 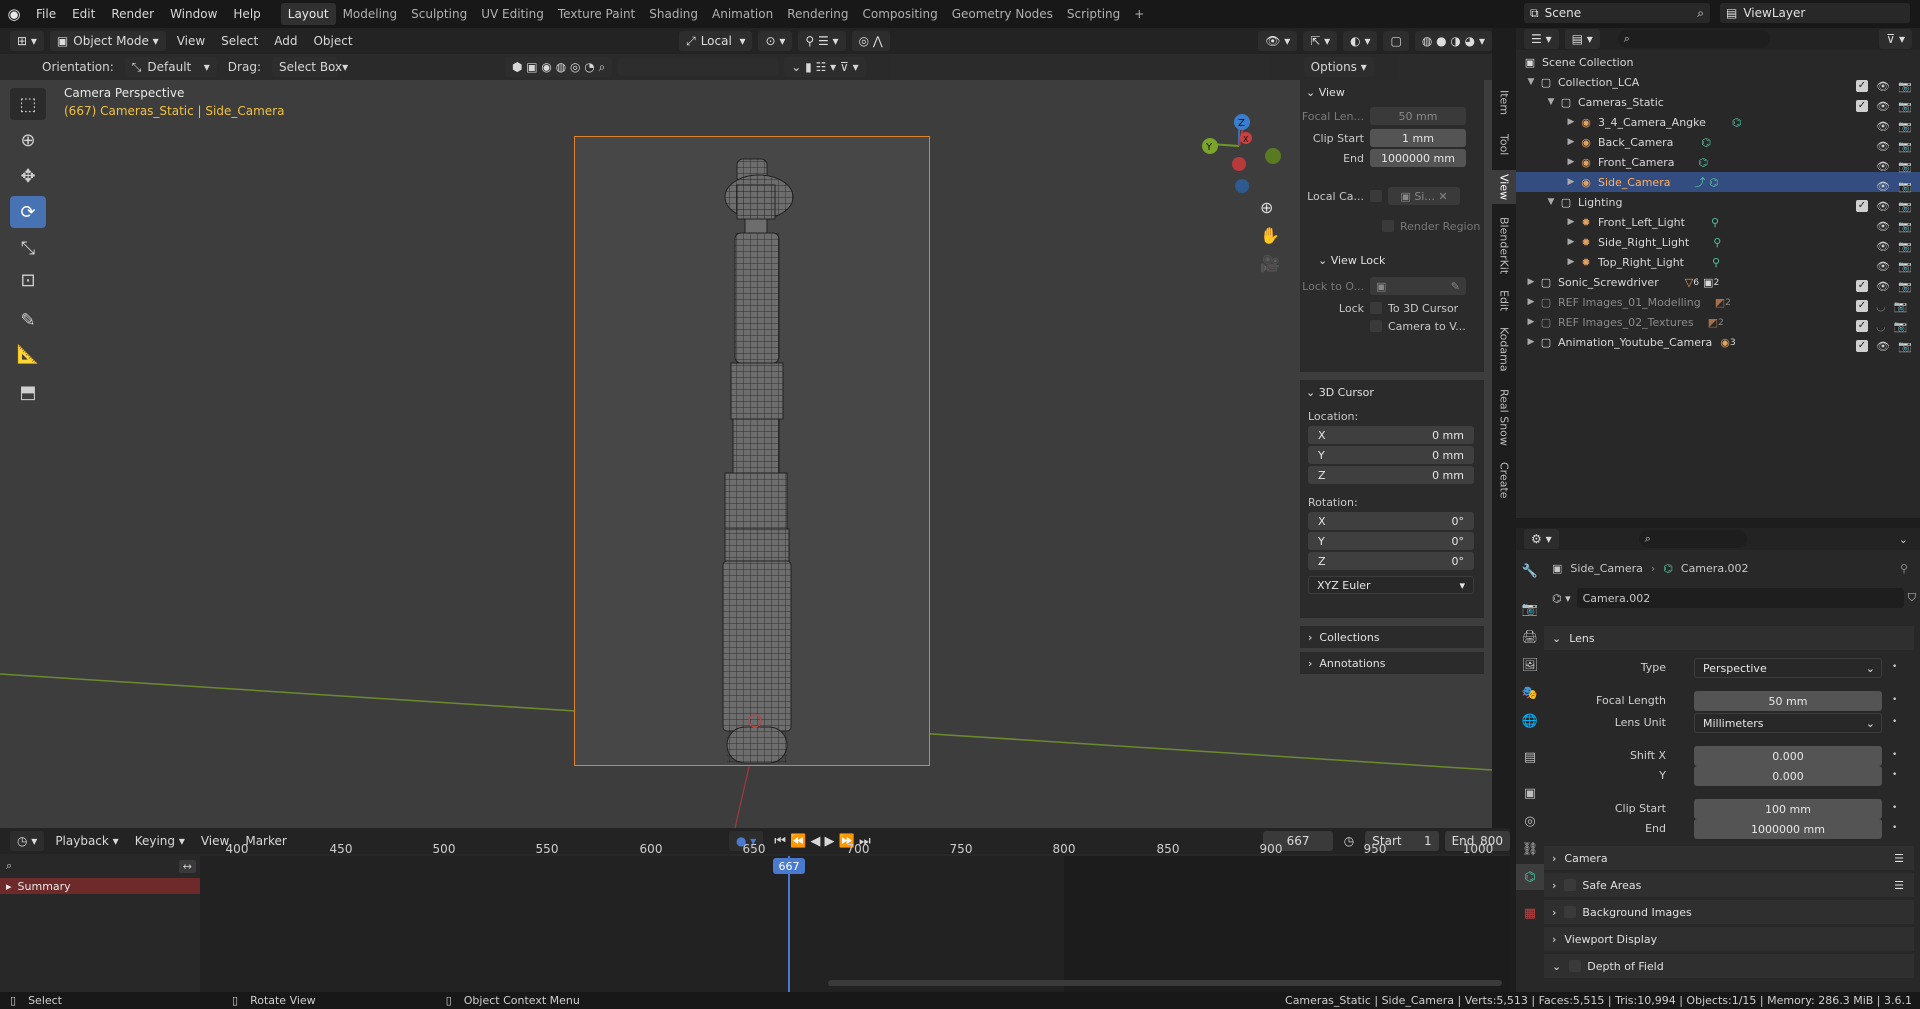 What do you see at coordinates (1392, 92) in the screenshot?
I see `view-section-header: ⌄ View` at bounding box center [1392, 92].